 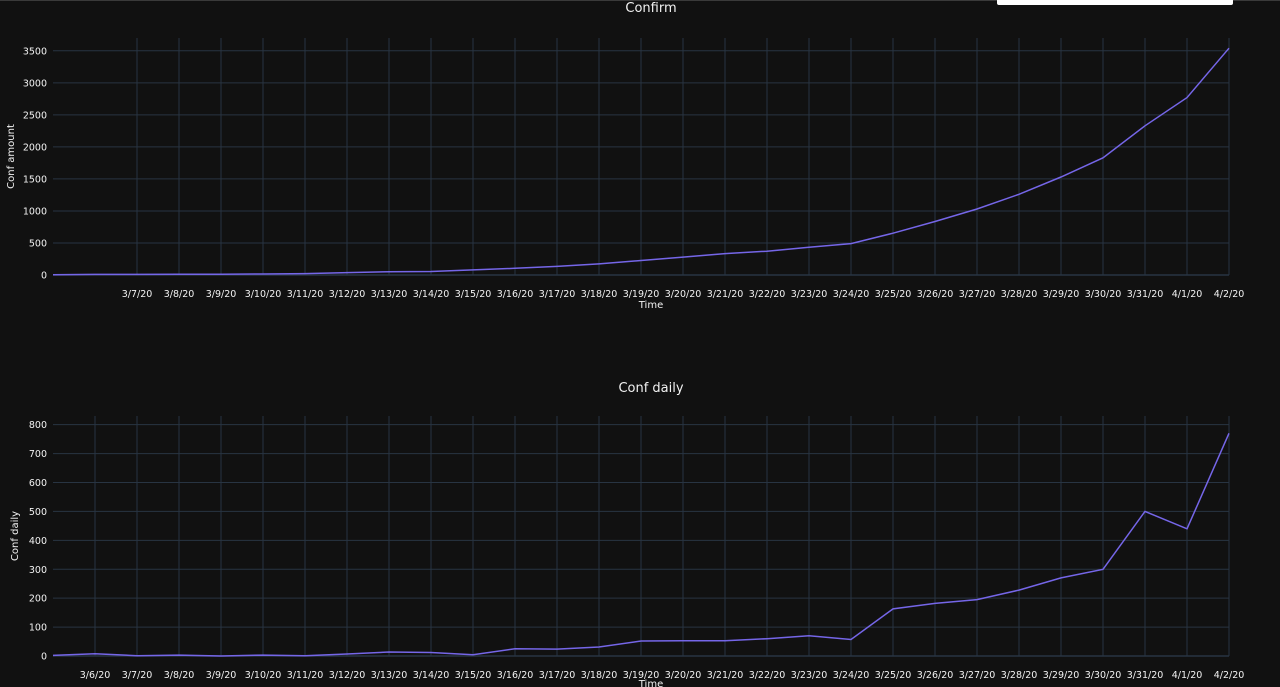 What do you see at coordinates (38, 512) in the screenshot?
I see `y-tick-label: 500` at bounding box center [38, 512].